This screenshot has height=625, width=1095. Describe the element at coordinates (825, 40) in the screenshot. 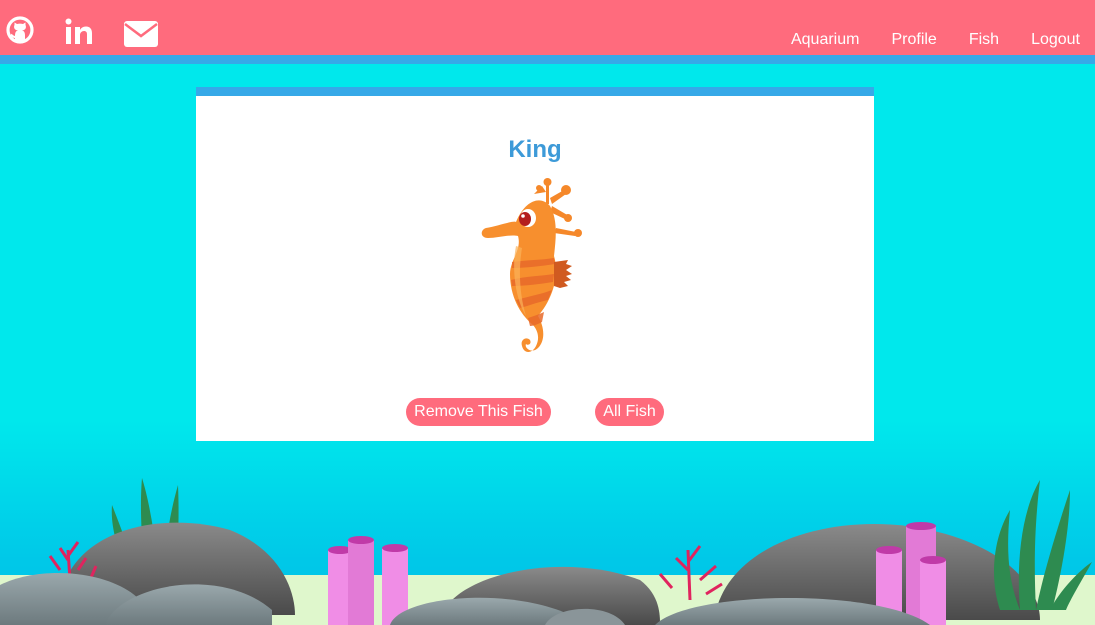

I see `nav-aquarium: Aquarium` at that location.